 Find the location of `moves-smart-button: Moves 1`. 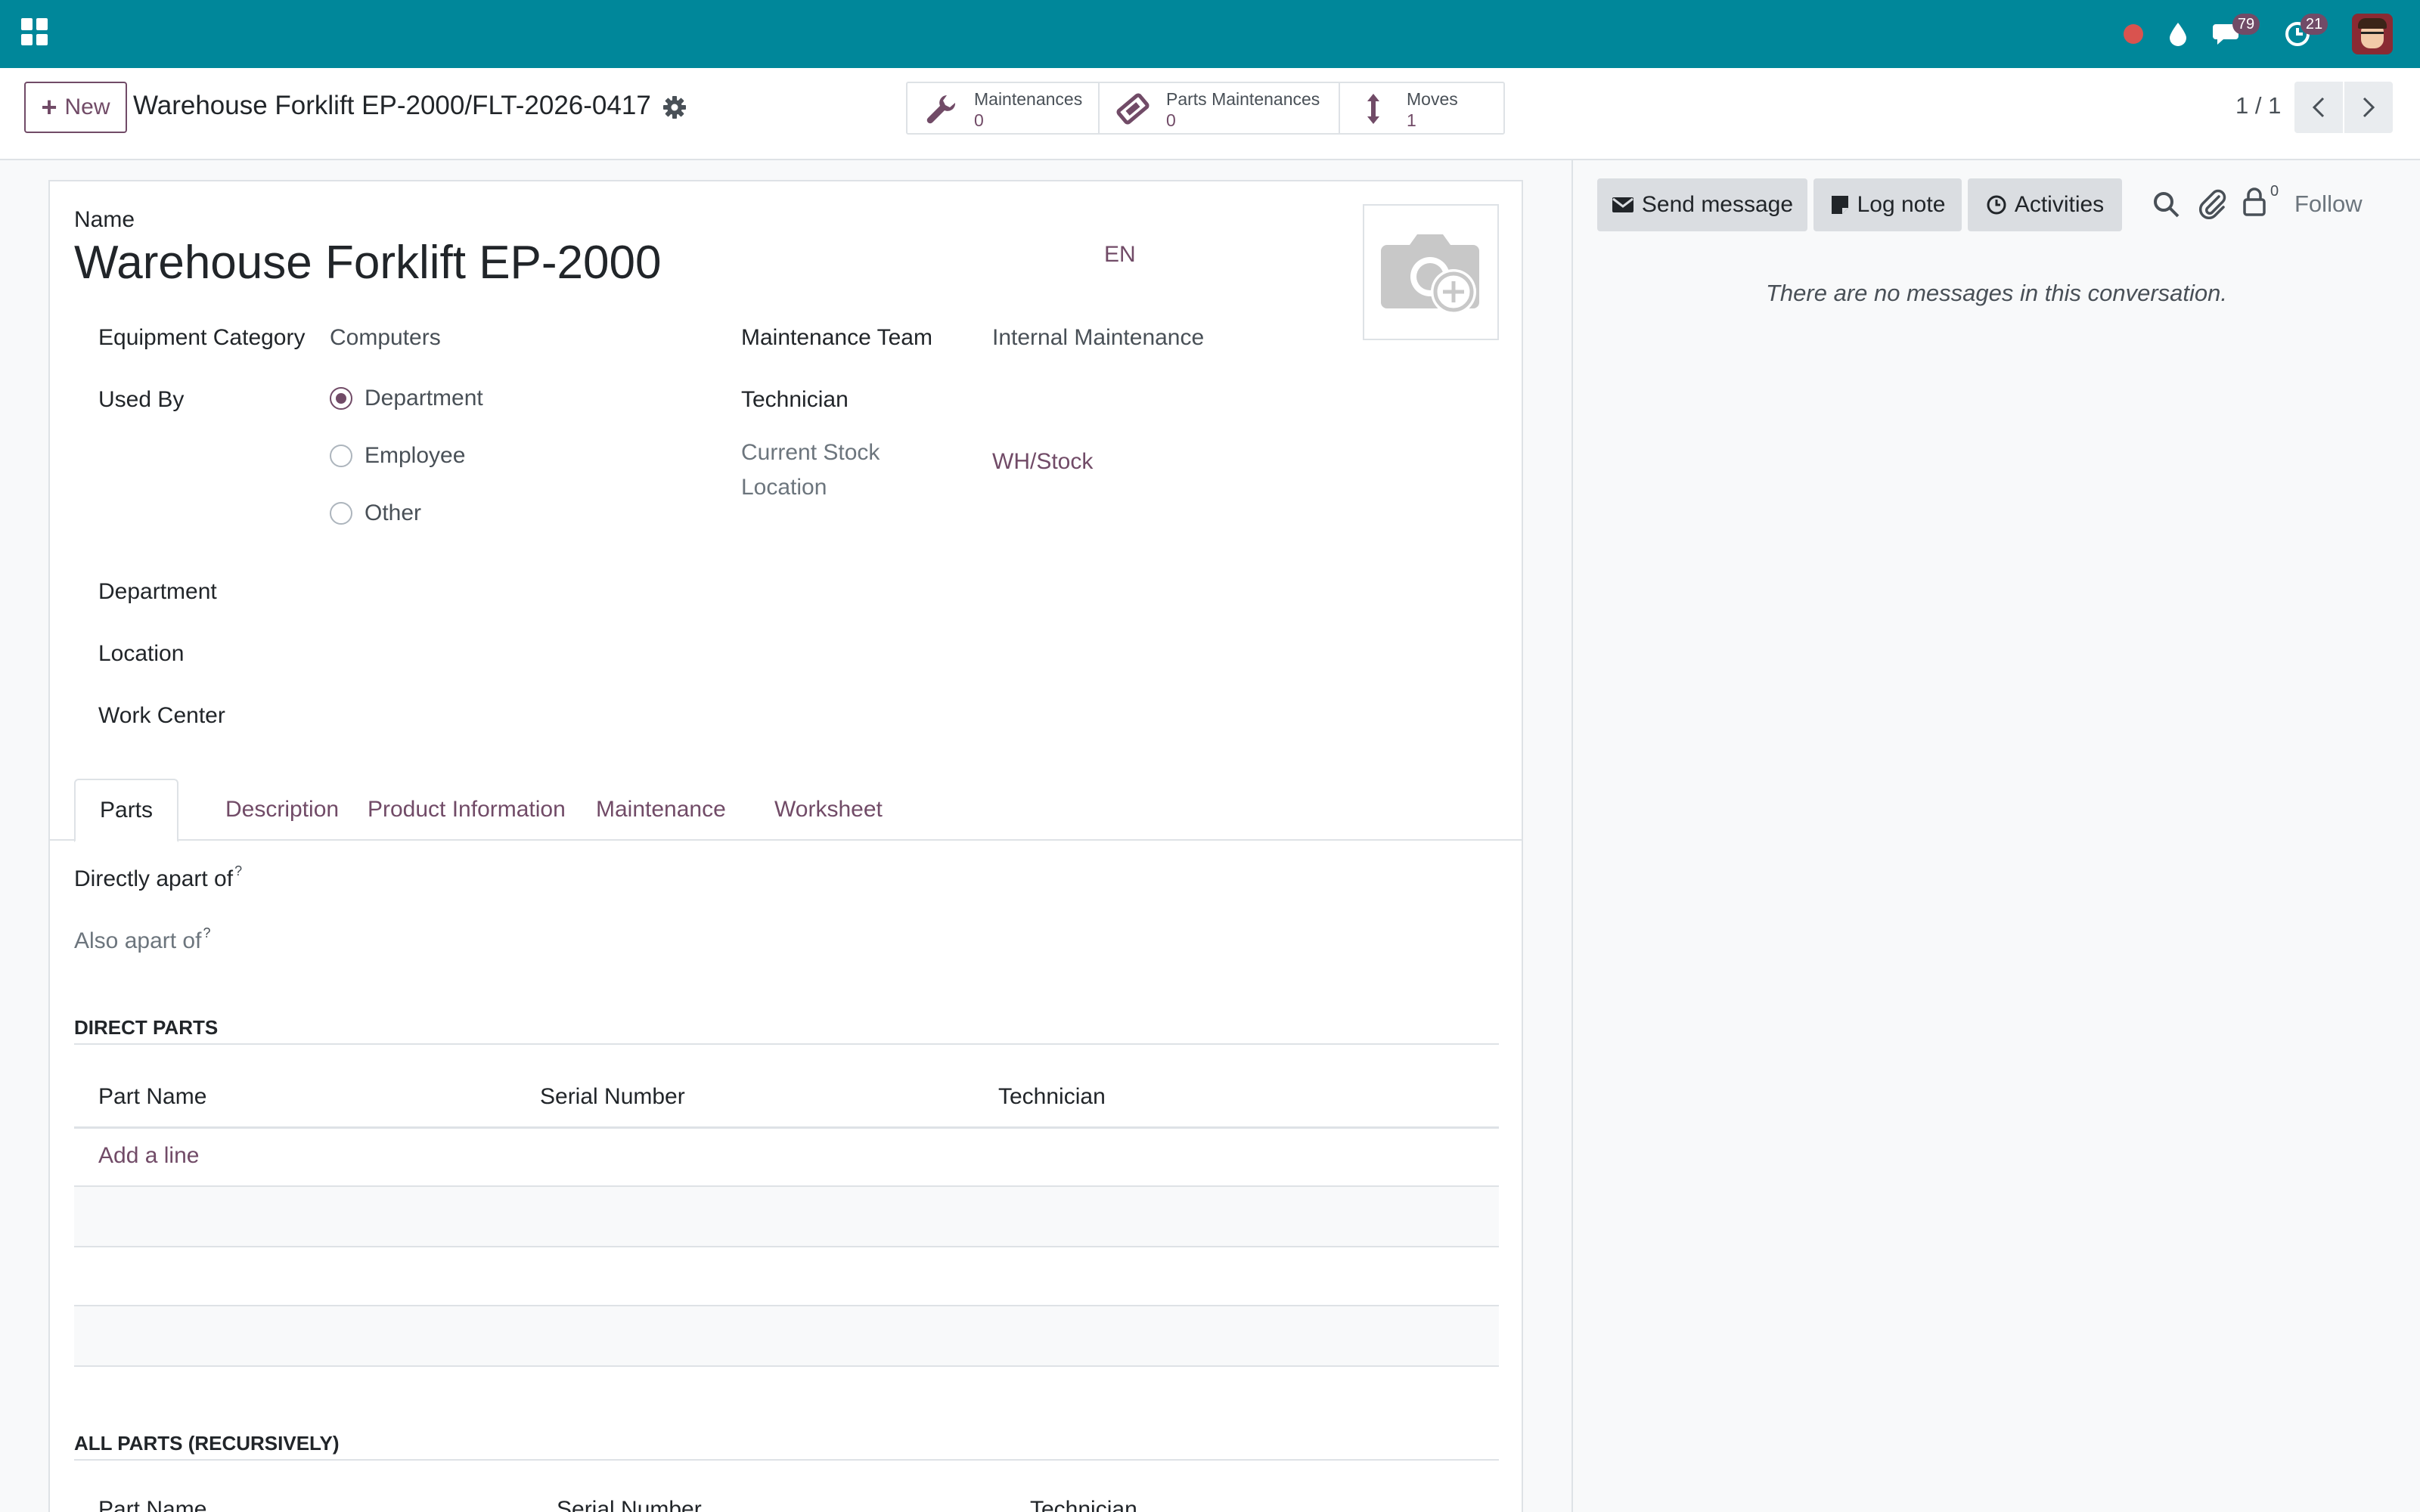

moves-smart-button: Moves 1 is located at coordinates (1421, 108).